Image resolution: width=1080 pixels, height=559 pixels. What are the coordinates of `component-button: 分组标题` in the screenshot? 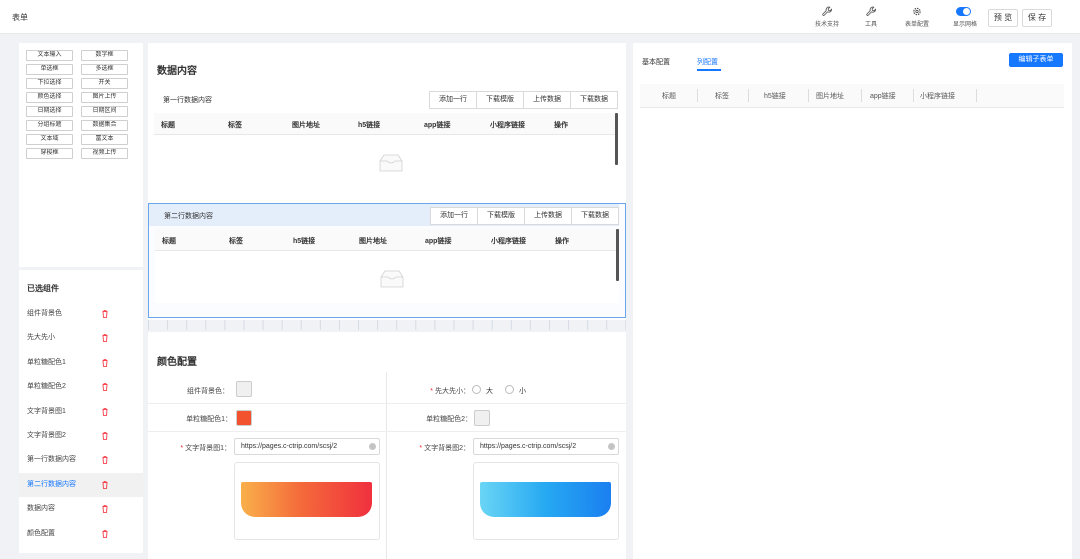 It's located at (49, 125).